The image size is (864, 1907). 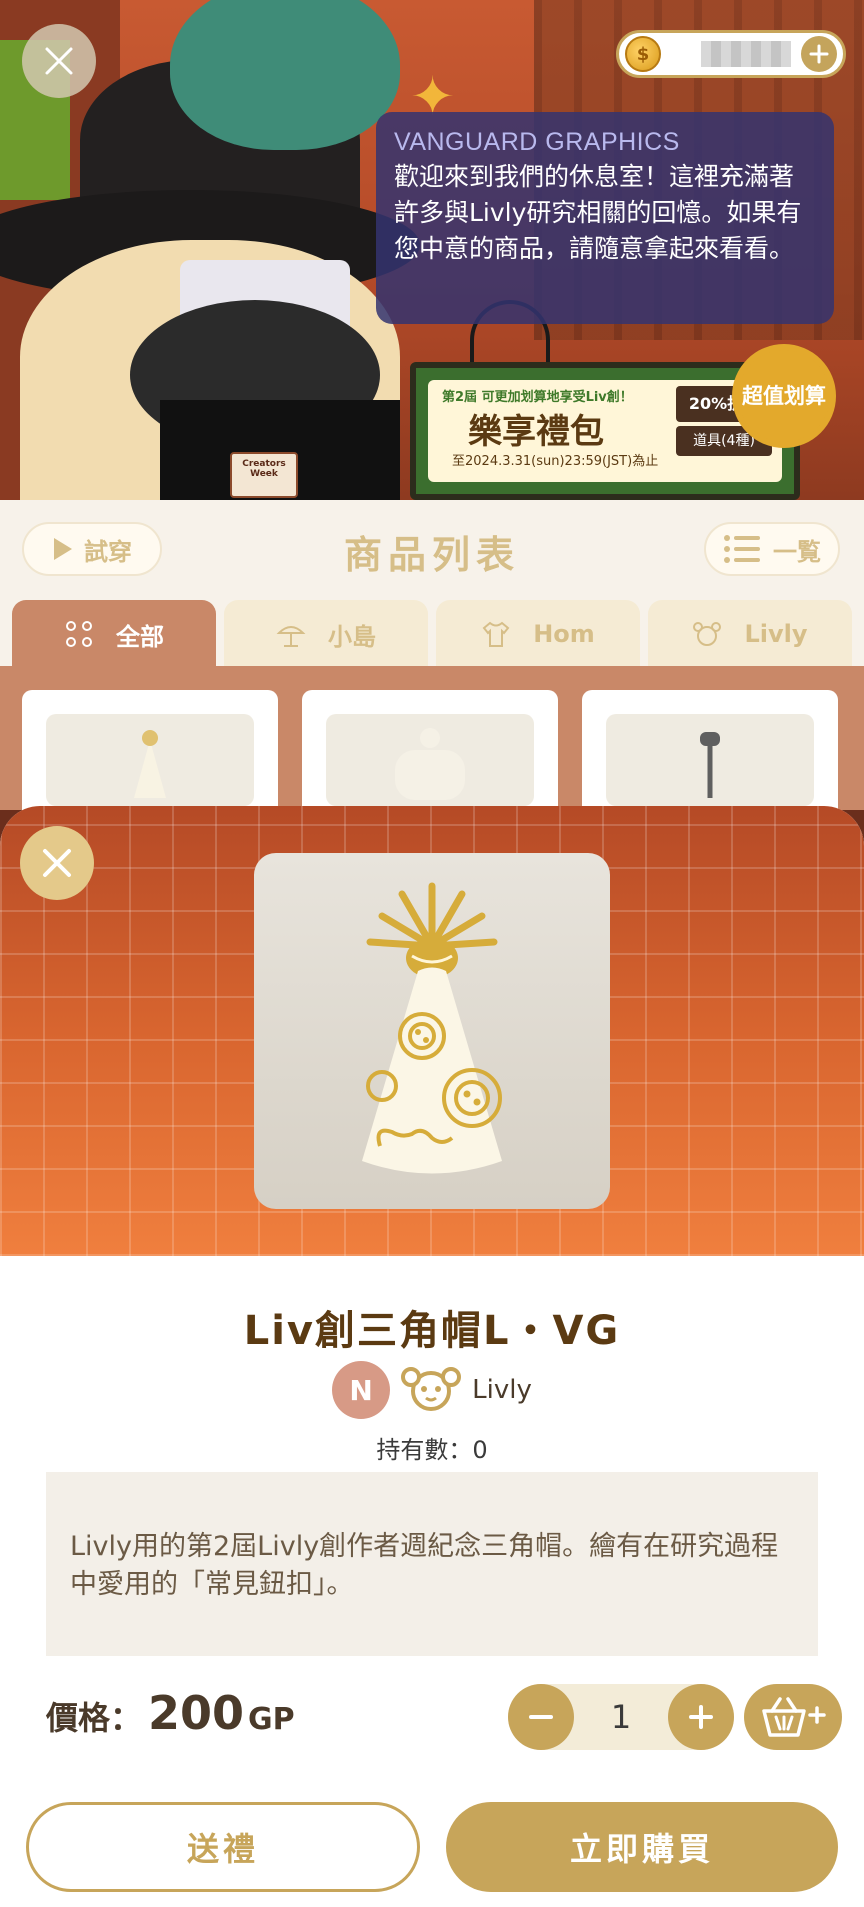 What do you see at coordinates (271, 1719) in the screenshot?
I see `price-unit: GP` at bounding box center [271, 1719].